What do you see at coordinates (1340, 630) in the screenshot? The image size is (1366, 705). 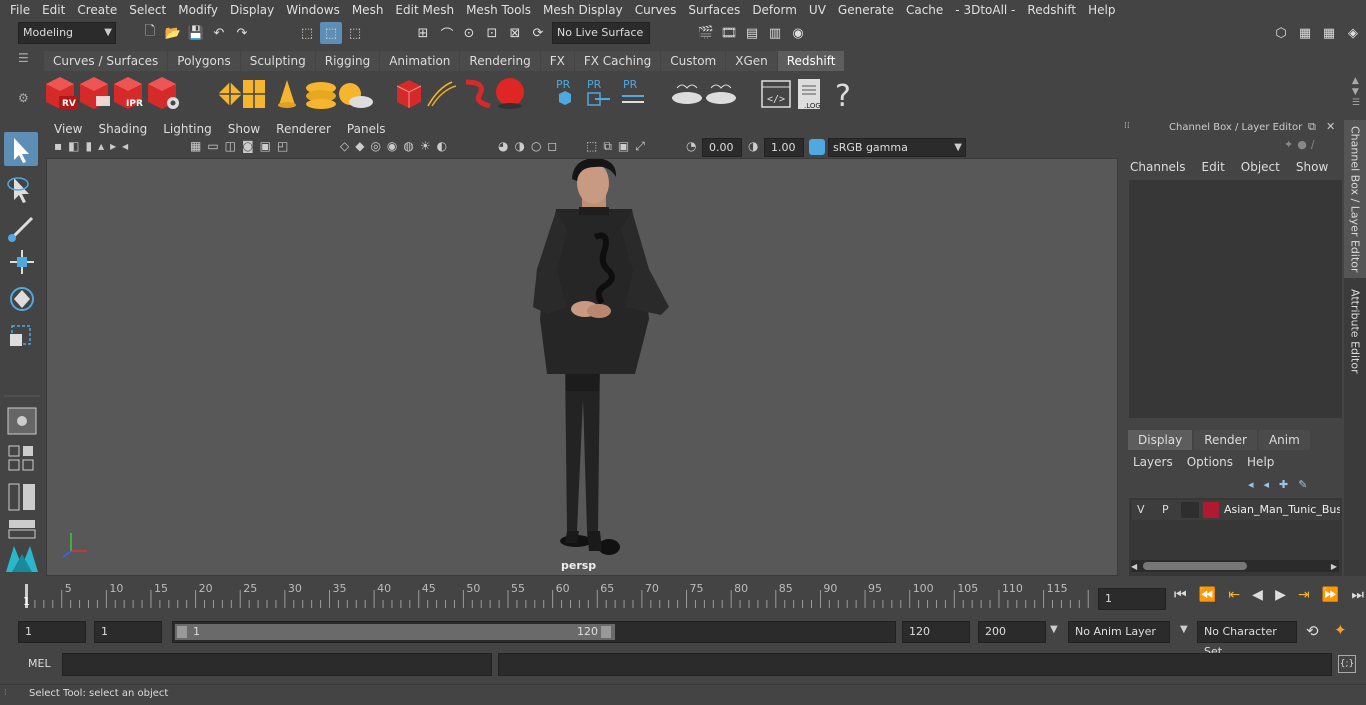 I see `anim-preferences-icon: ✦` at bounding box center [1340, 630].